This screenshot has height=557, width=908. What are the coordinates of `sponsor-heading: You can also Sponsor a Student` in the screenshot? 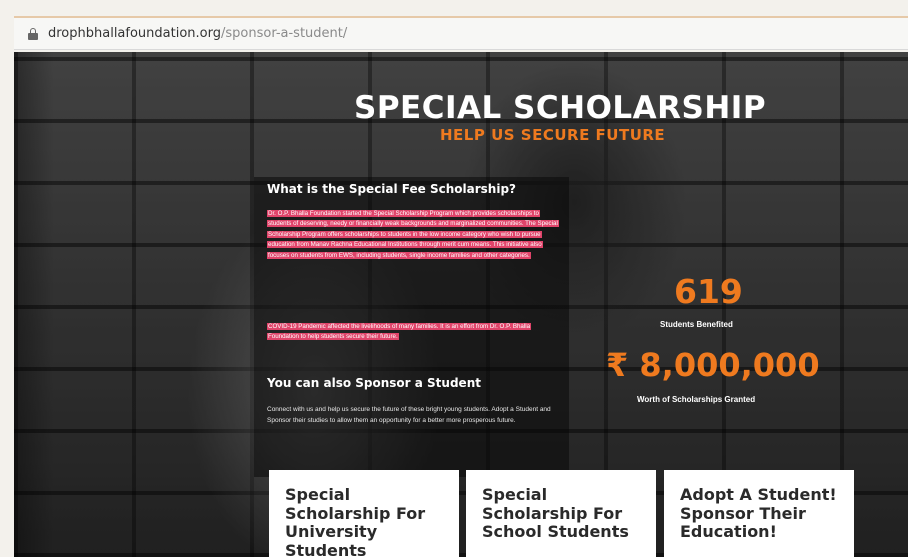 It's located at (374, 383).